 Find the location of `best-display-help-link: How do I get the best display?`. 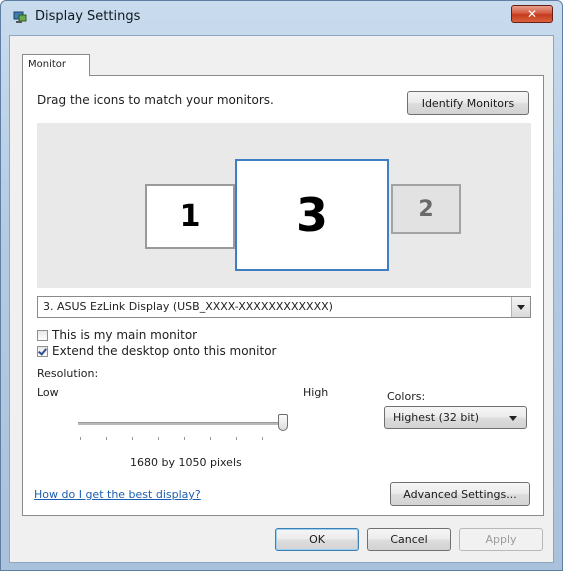

best-display-help-link: How do I get the best display? is located at coordinates (117, 494).